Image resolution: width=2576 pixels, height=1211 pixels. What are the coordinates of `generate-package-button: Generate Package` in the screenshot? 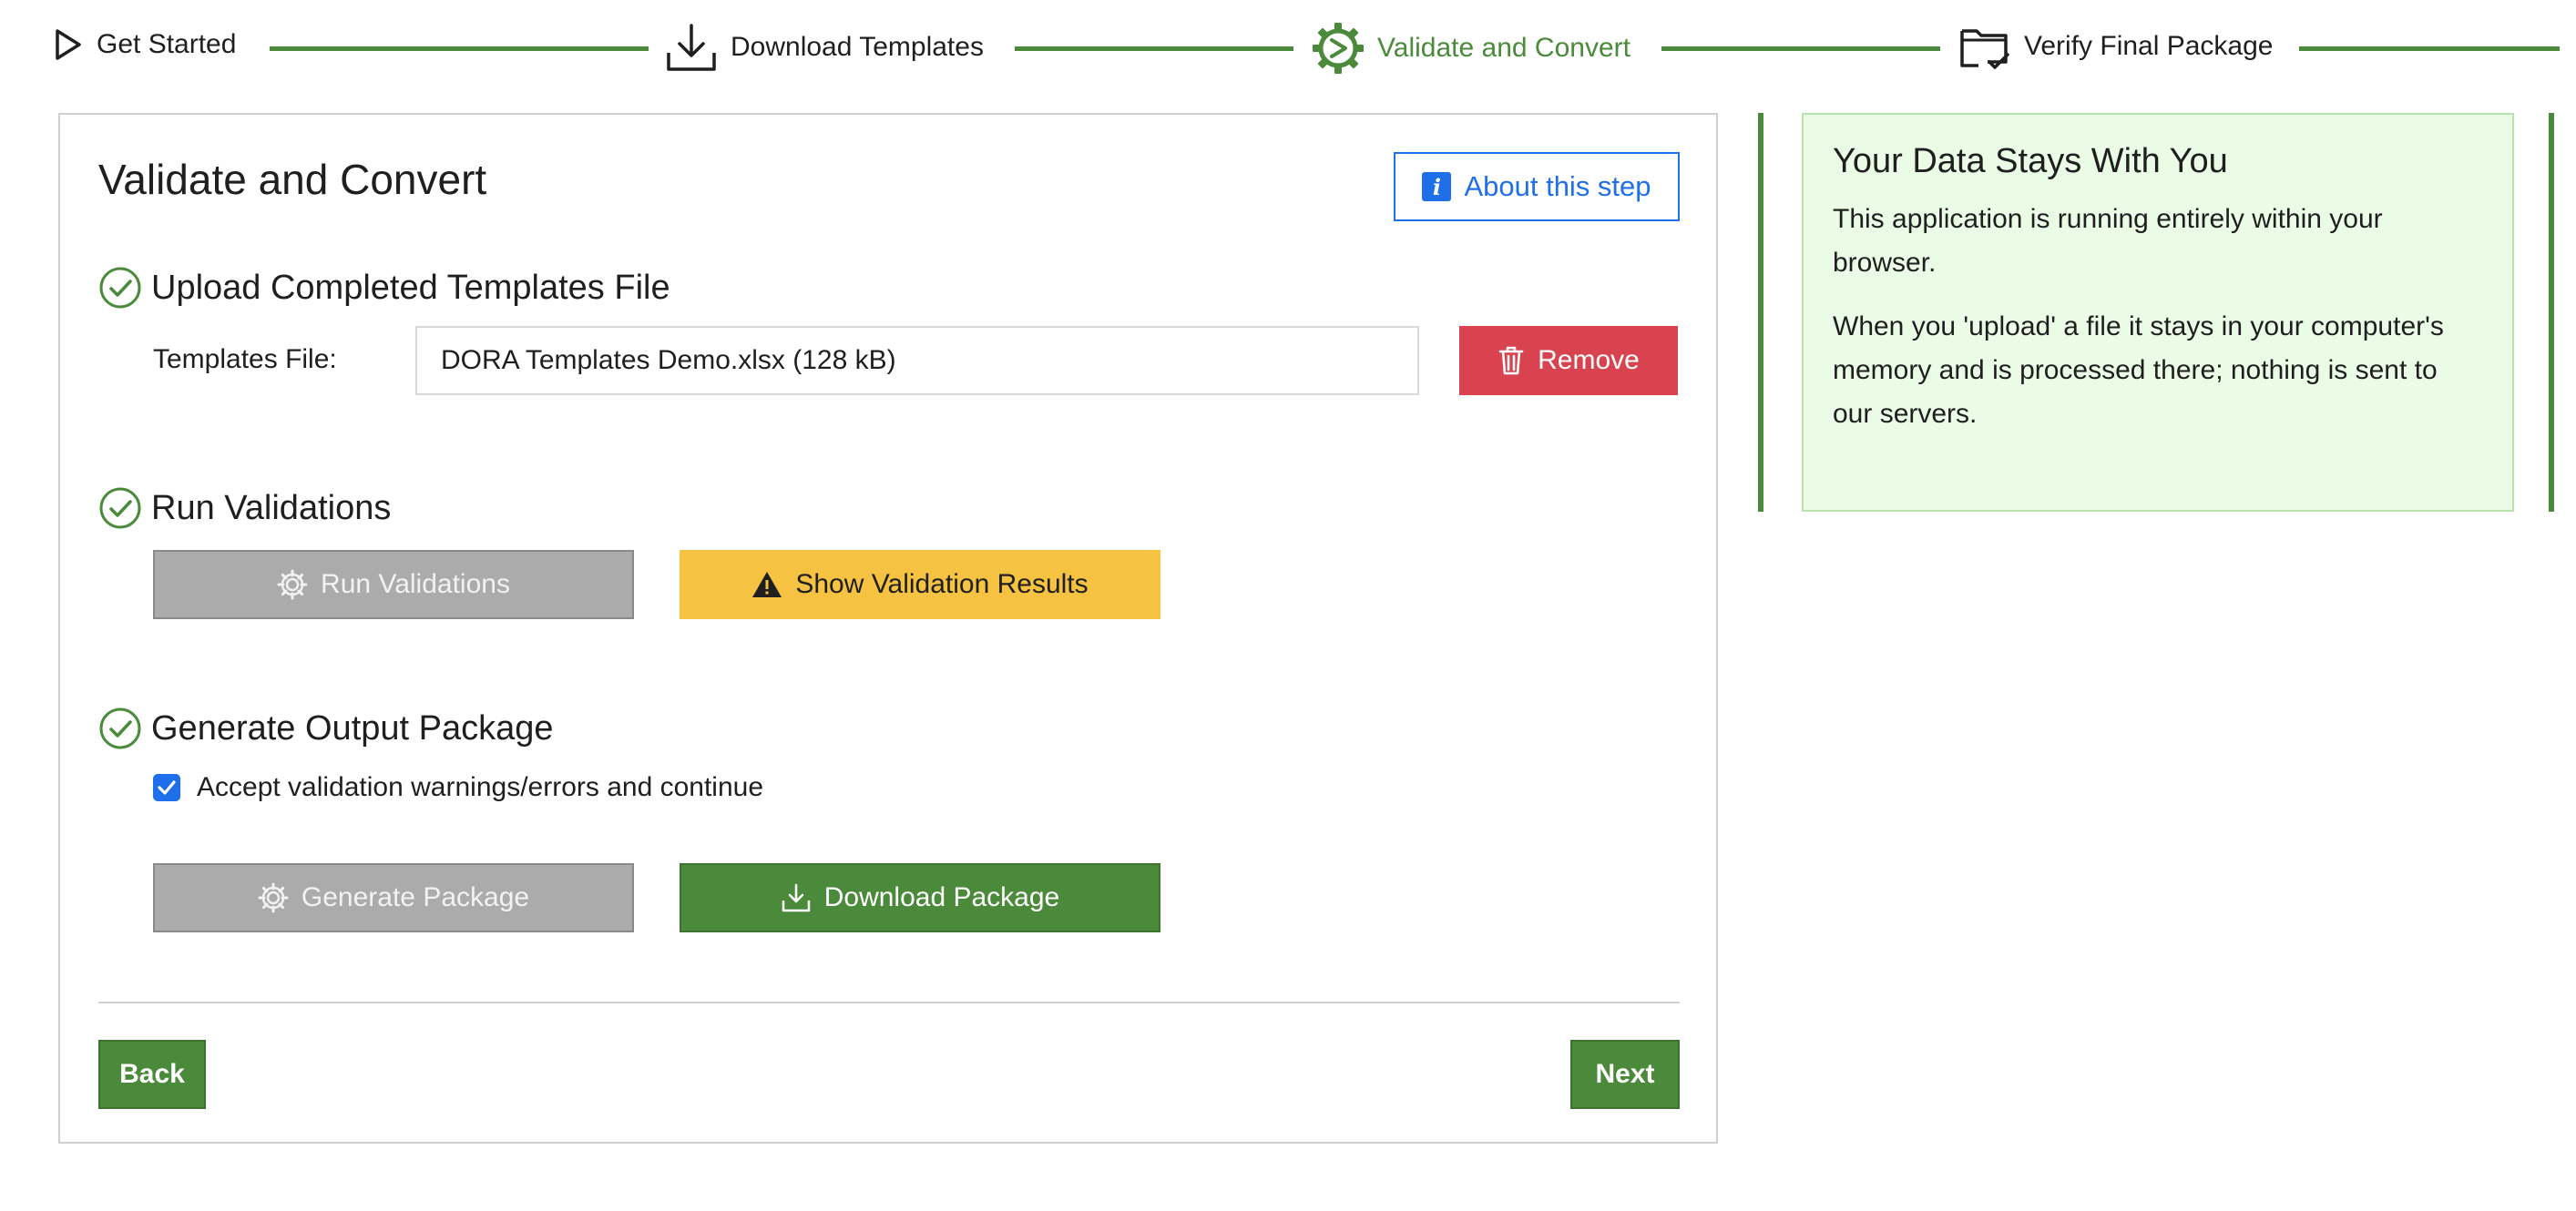 It's located at (393, 898).